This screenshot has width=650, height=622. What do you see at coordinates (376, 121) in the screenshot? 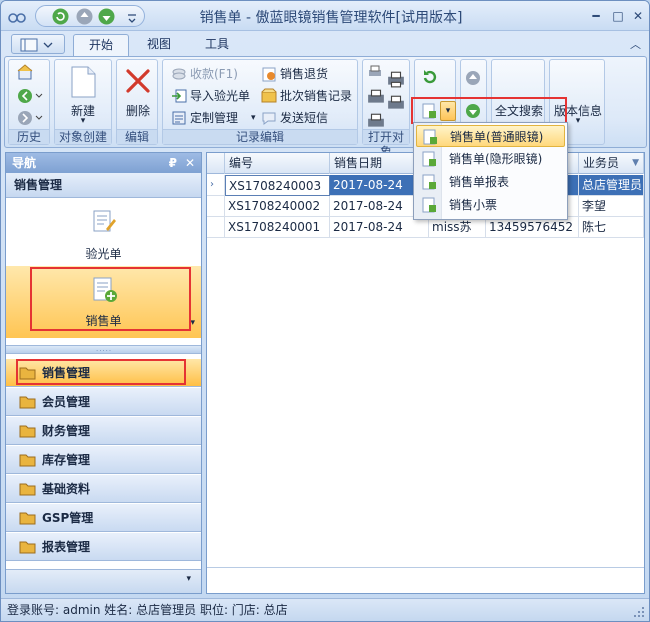
I see `print-batch-icon` at bounding box center [376, 121].